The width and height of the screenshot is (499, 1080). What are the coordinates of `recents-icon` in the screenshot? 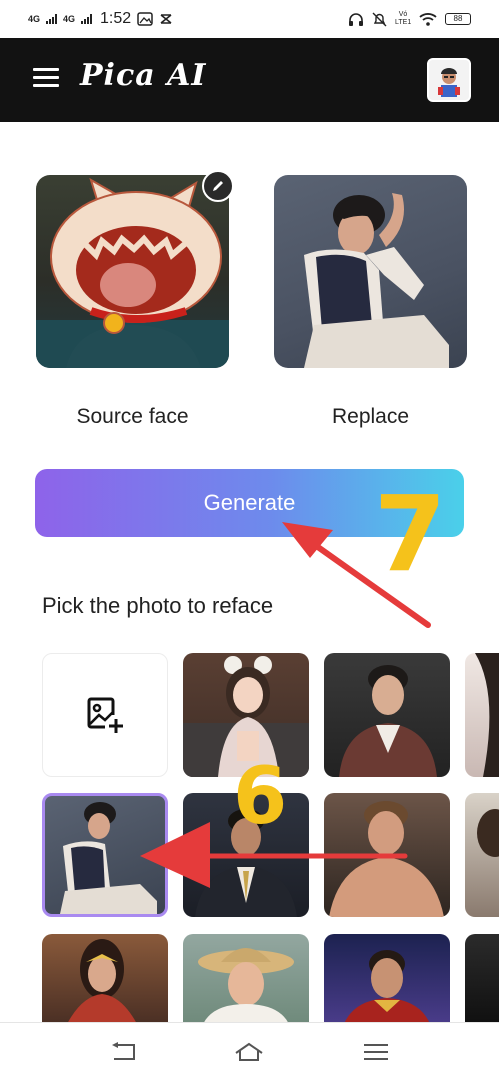 It's located at (376, 1052).